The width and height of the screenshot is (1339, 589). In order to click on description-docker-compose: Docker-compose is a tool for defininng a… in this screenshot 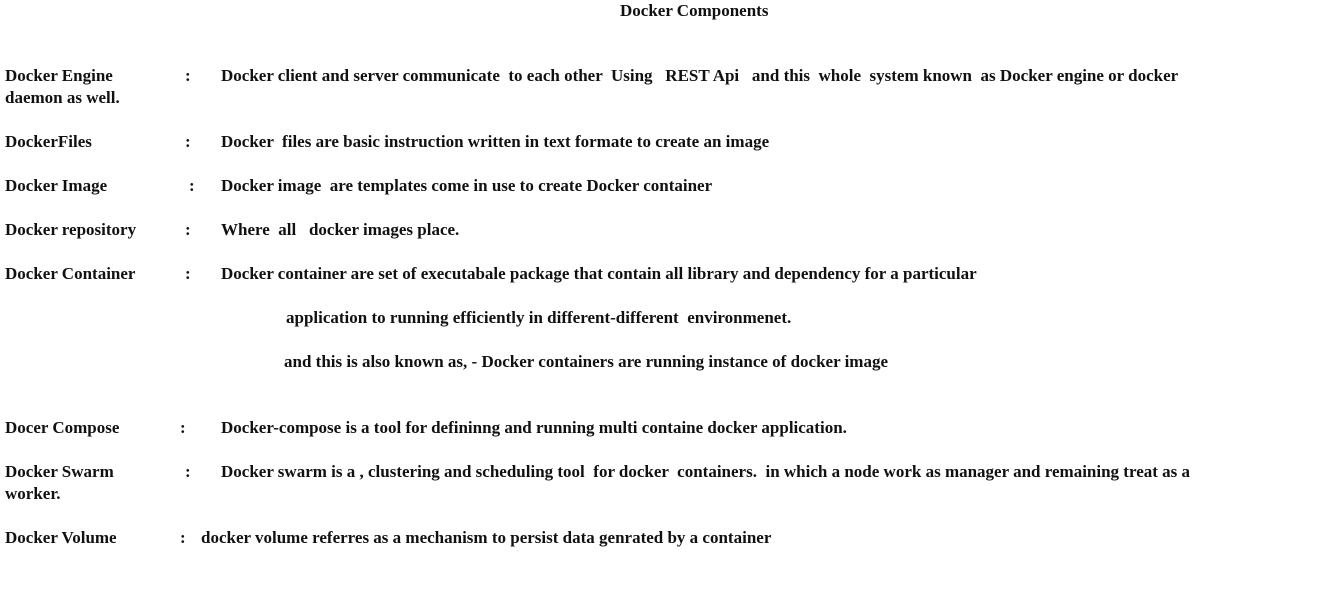, I will do `click(534, 427)`.